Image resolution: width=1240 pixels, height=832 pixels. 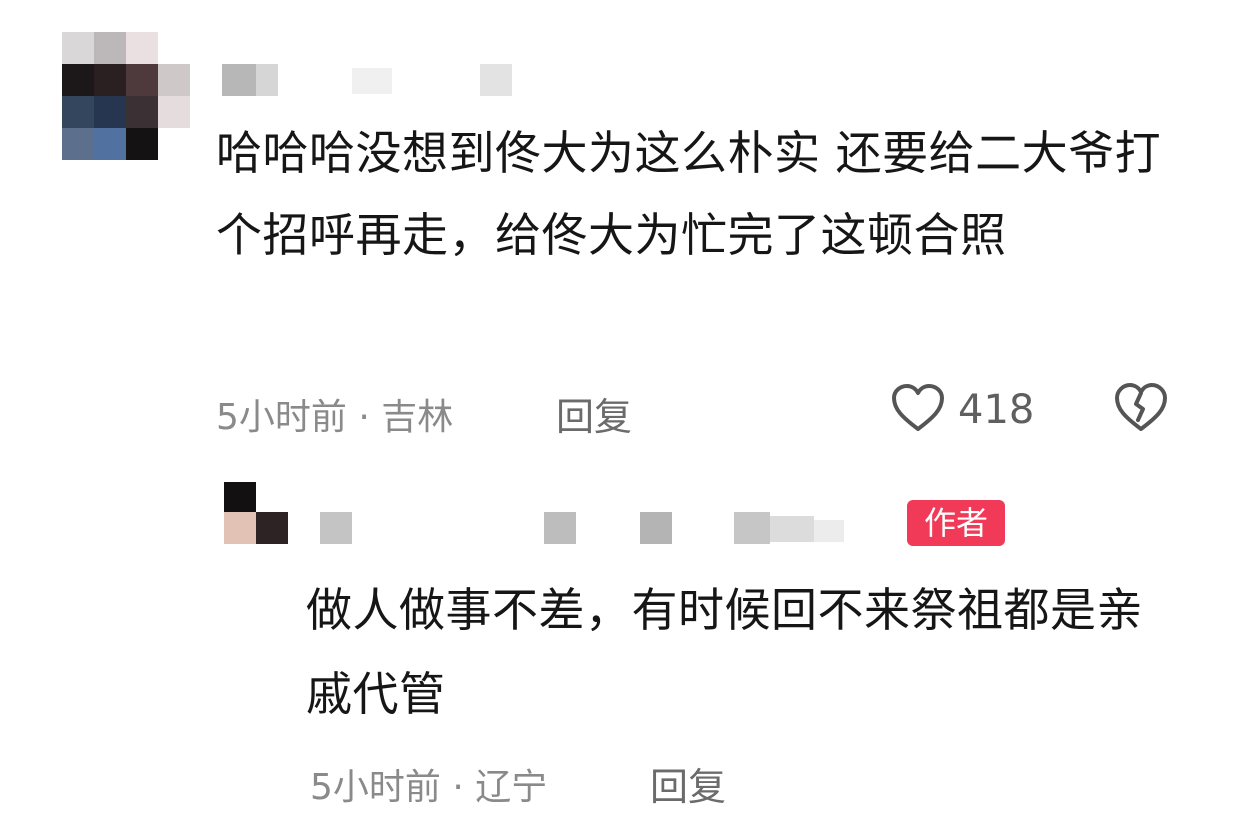 I want to click on comment-like-button: 418, so click(x=962, y=410).